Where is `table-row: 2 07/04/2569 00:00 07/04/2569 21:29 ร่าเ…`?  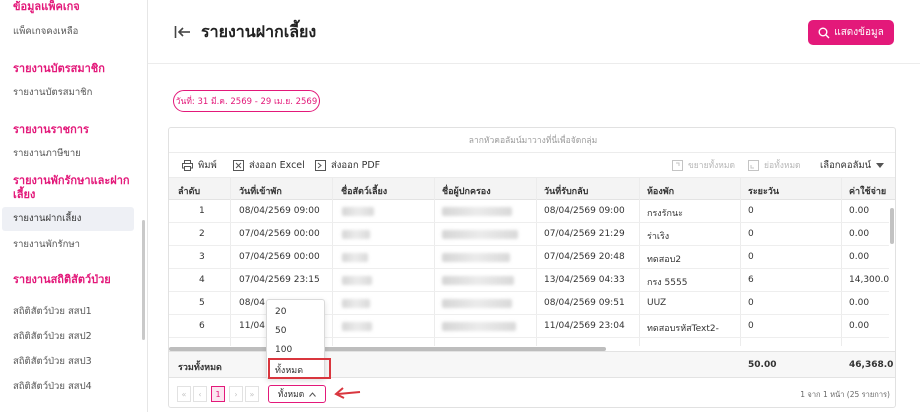 table-row: 2 07/04/2569 00:00 07/04/2569 21:29 ร่าเ… is located at coordinates (529, 234).